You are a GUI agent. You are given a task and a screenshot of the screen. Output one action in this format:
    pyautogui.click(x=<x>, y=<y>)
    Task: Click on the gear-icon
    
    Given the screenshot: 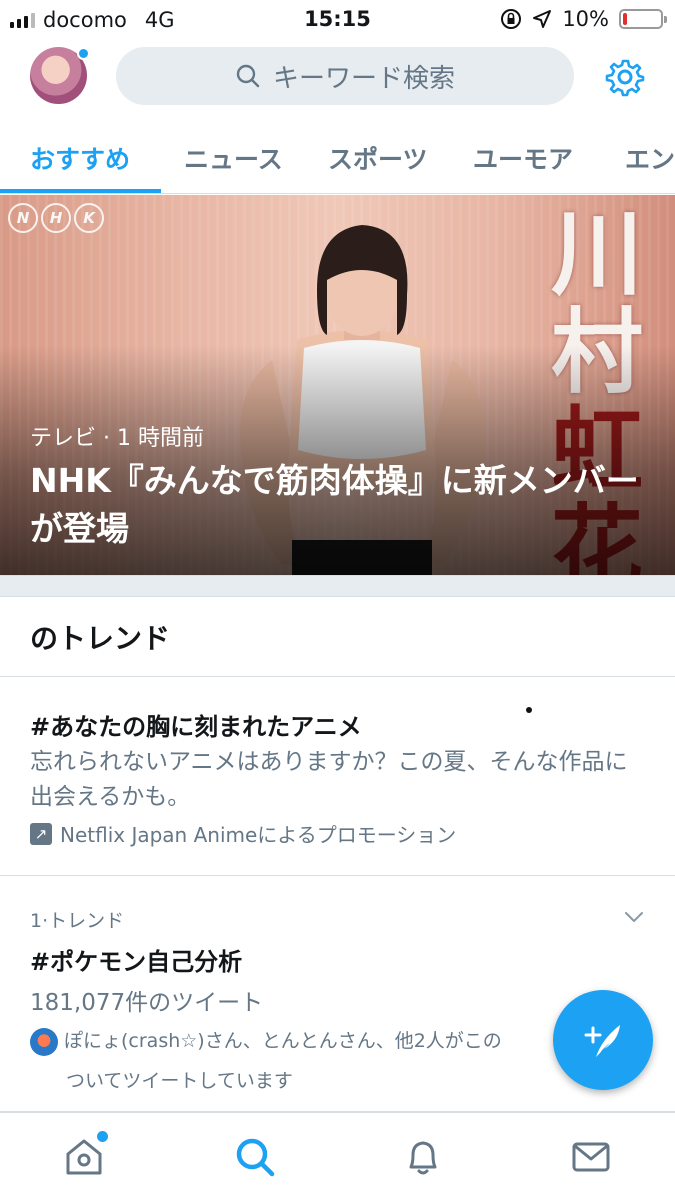 What is the action you would take?
    pyautogui.click(x=625, y=77)
    